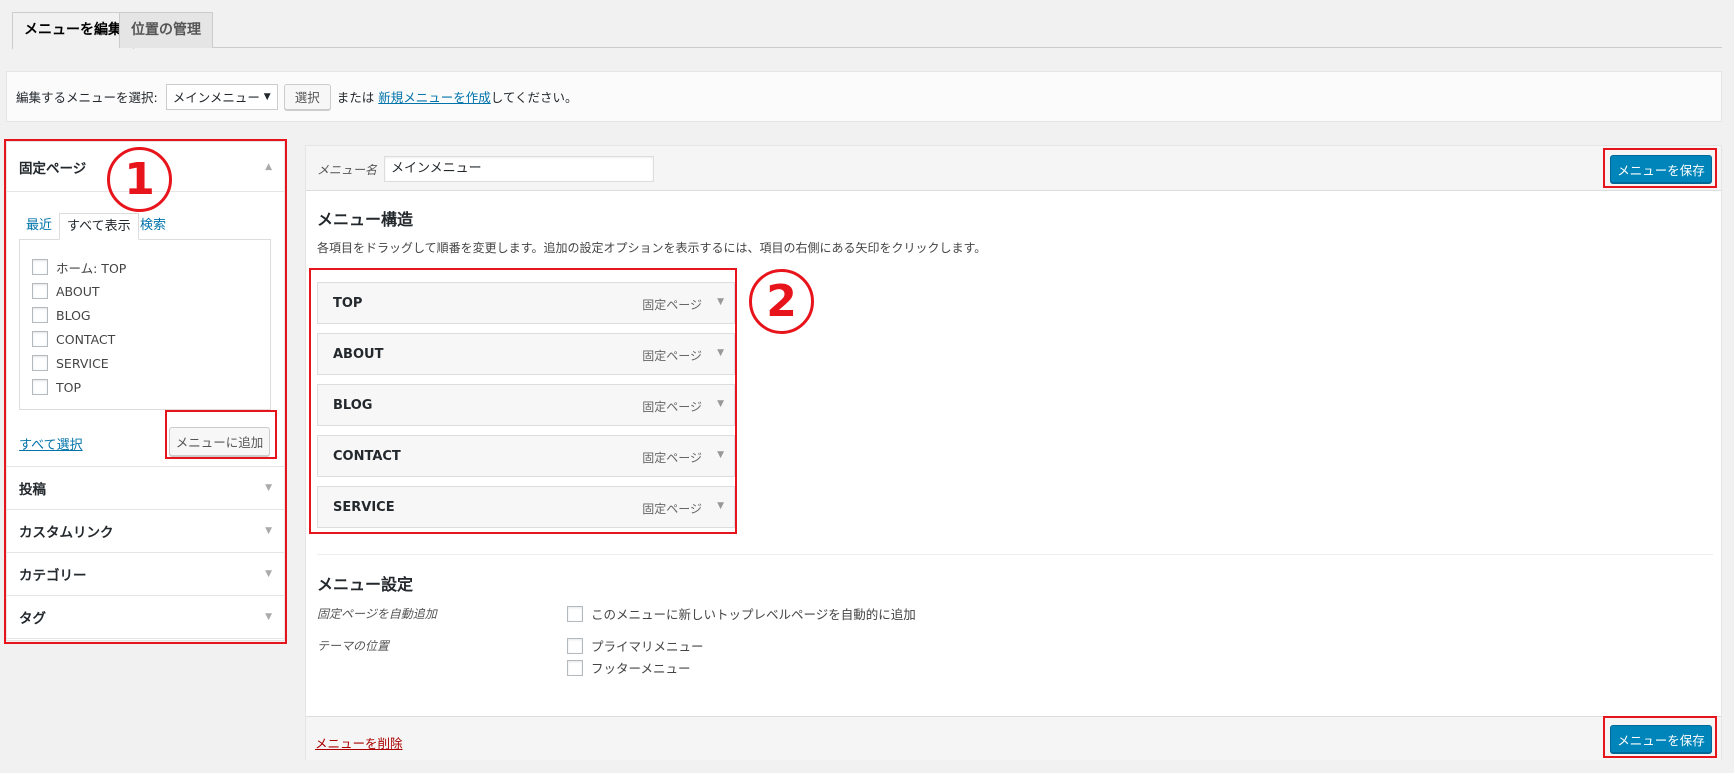  What do you see at coordinates (534, 97) in the screenshot?
I see `instruction-suffix: してください。` at bounding box center [534, 97].